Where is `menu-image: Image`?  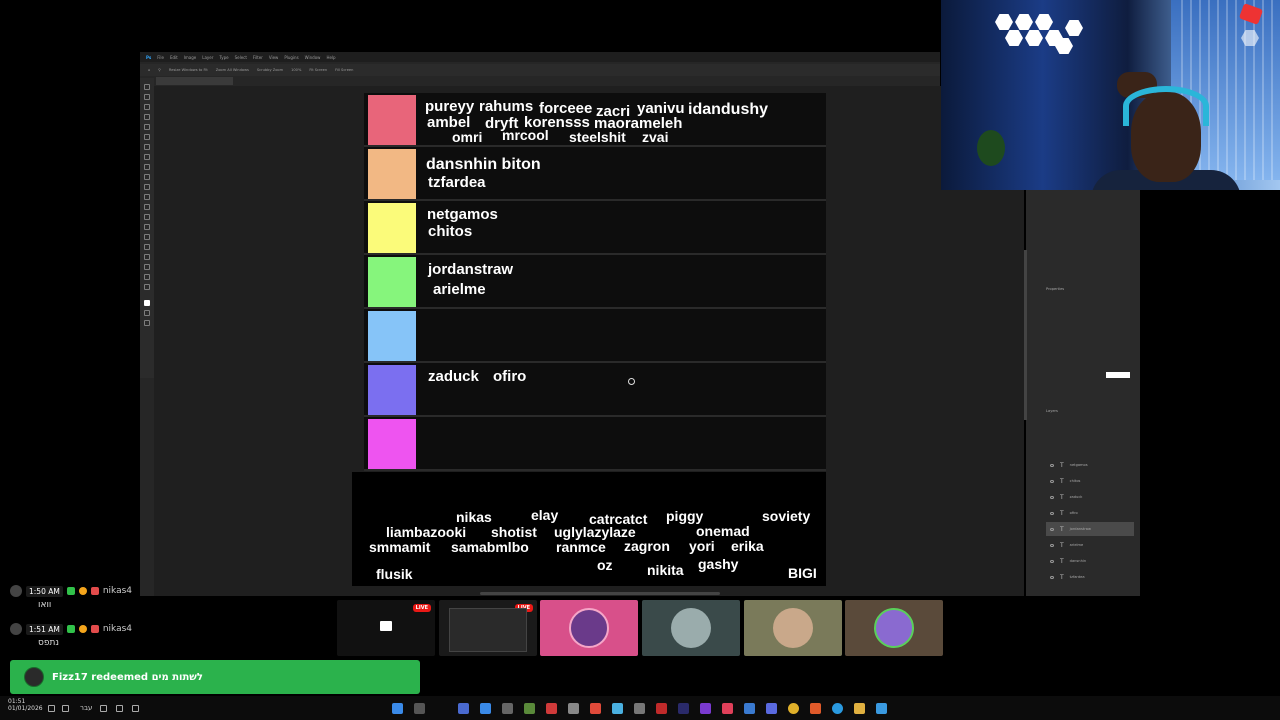 menu-image: Image is located at coordinates (190, 57).